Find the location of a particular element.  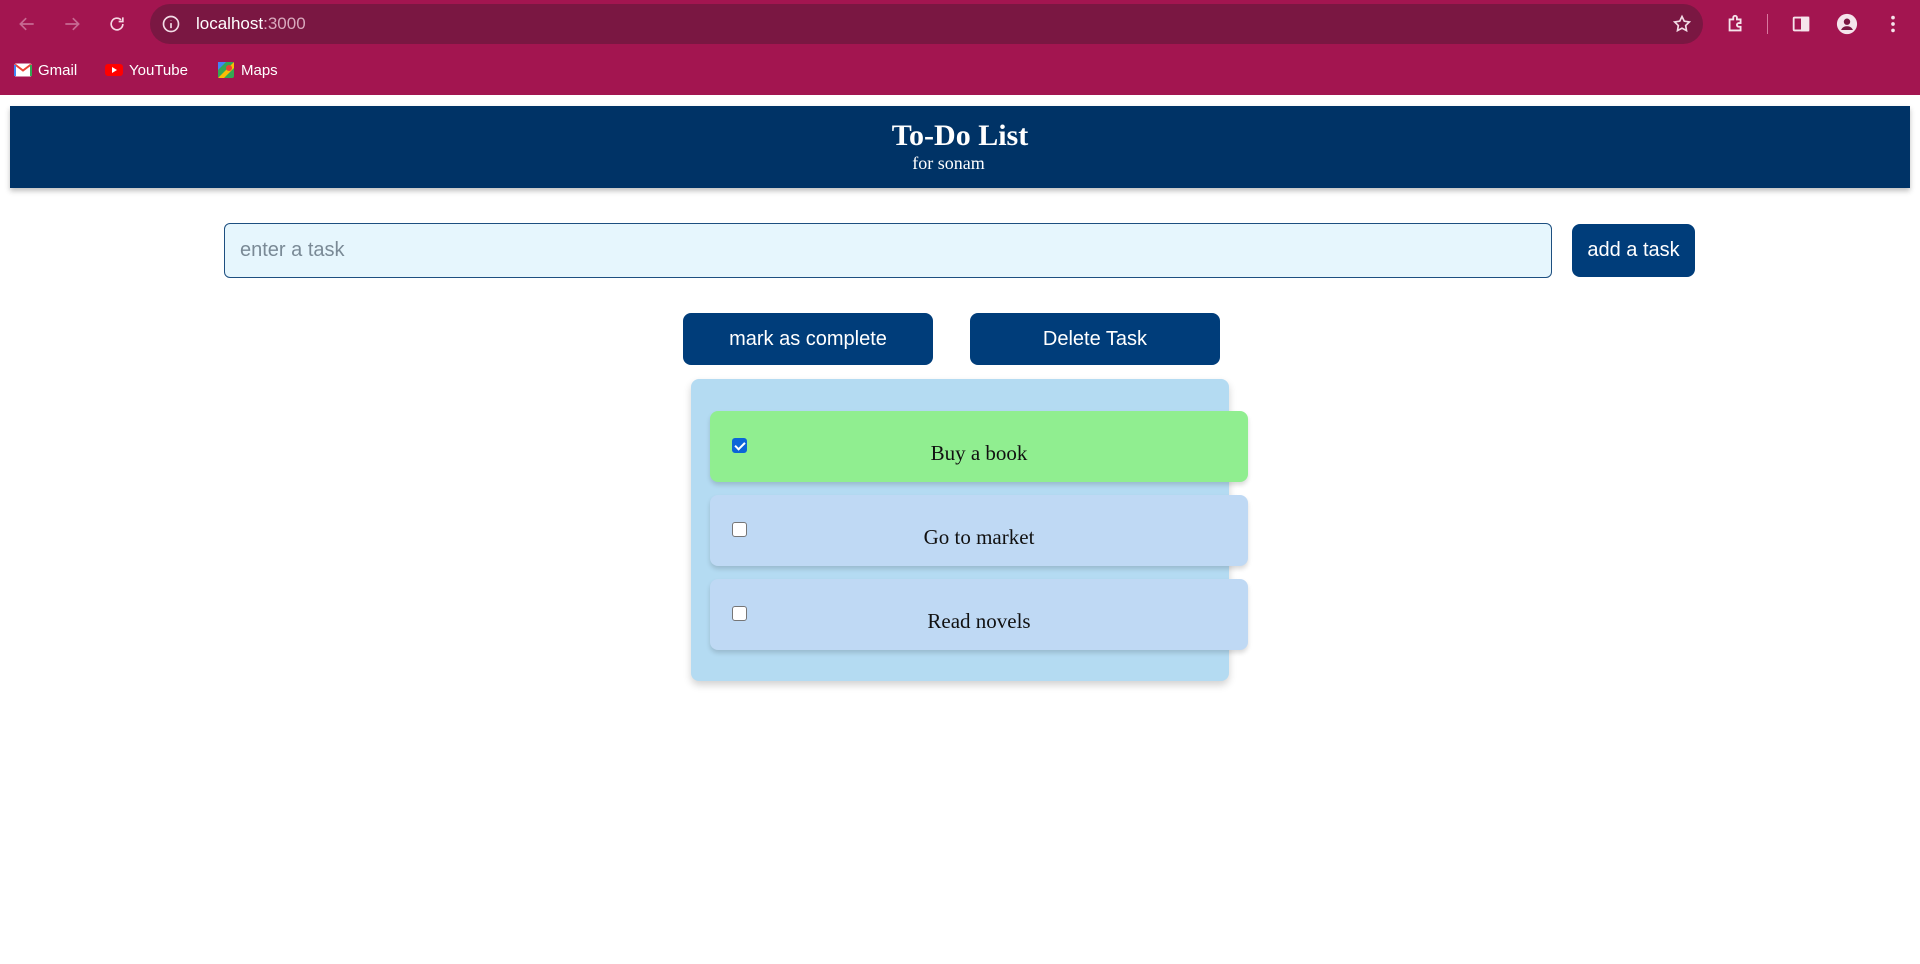

gmail-icon is located at coordinates (23, 70).